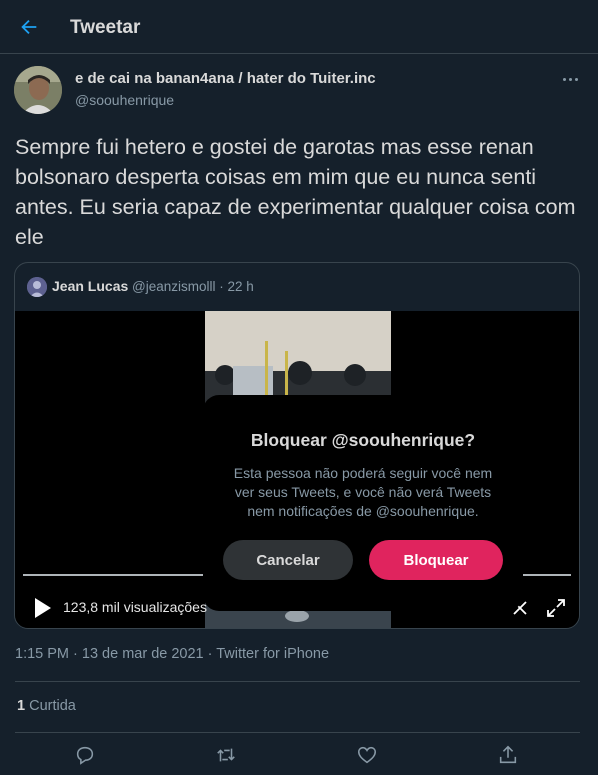 The width and height of the screenshot is (598, 775). Describe the element at coordinates (86, 756) in the screenshot. I see `reply-icon` at that location.